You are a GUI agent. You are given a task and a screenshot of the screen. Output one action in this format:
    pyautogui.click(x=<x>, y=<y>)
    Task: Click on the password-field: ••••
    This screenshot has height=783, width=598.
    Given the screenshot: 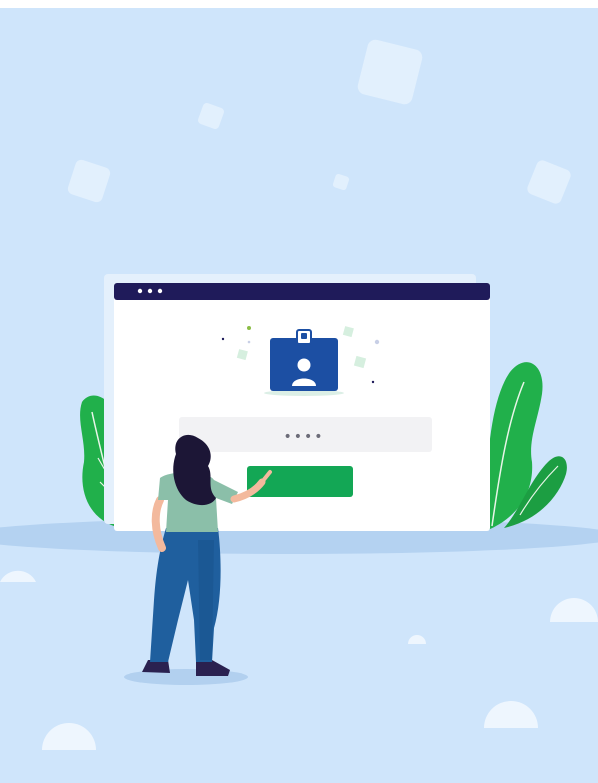 What is the action you would take?
    pyautogui.click(x=305, y=434)
    